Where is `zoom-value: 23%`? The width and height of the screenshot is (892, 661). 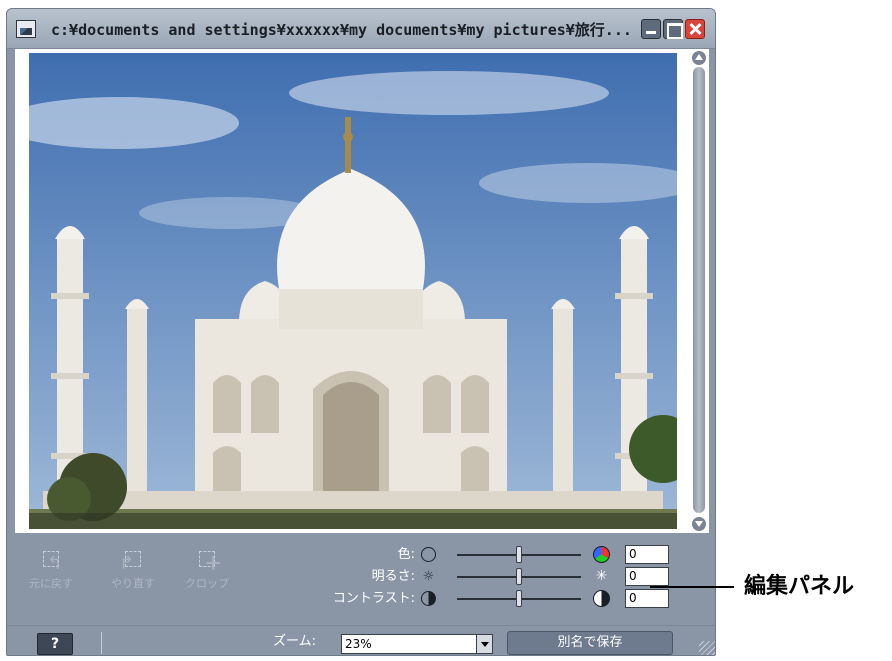 zoom-value: 23% is located at coordinates (358, 644).